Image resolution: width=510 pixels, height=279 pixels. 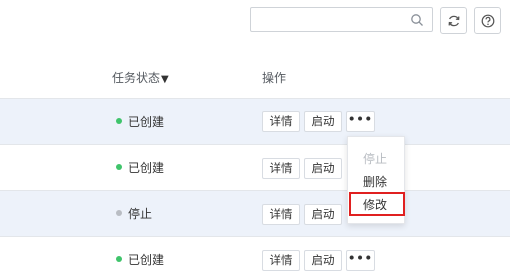 I want to click on refresh-button, so click(x=453, y=20).